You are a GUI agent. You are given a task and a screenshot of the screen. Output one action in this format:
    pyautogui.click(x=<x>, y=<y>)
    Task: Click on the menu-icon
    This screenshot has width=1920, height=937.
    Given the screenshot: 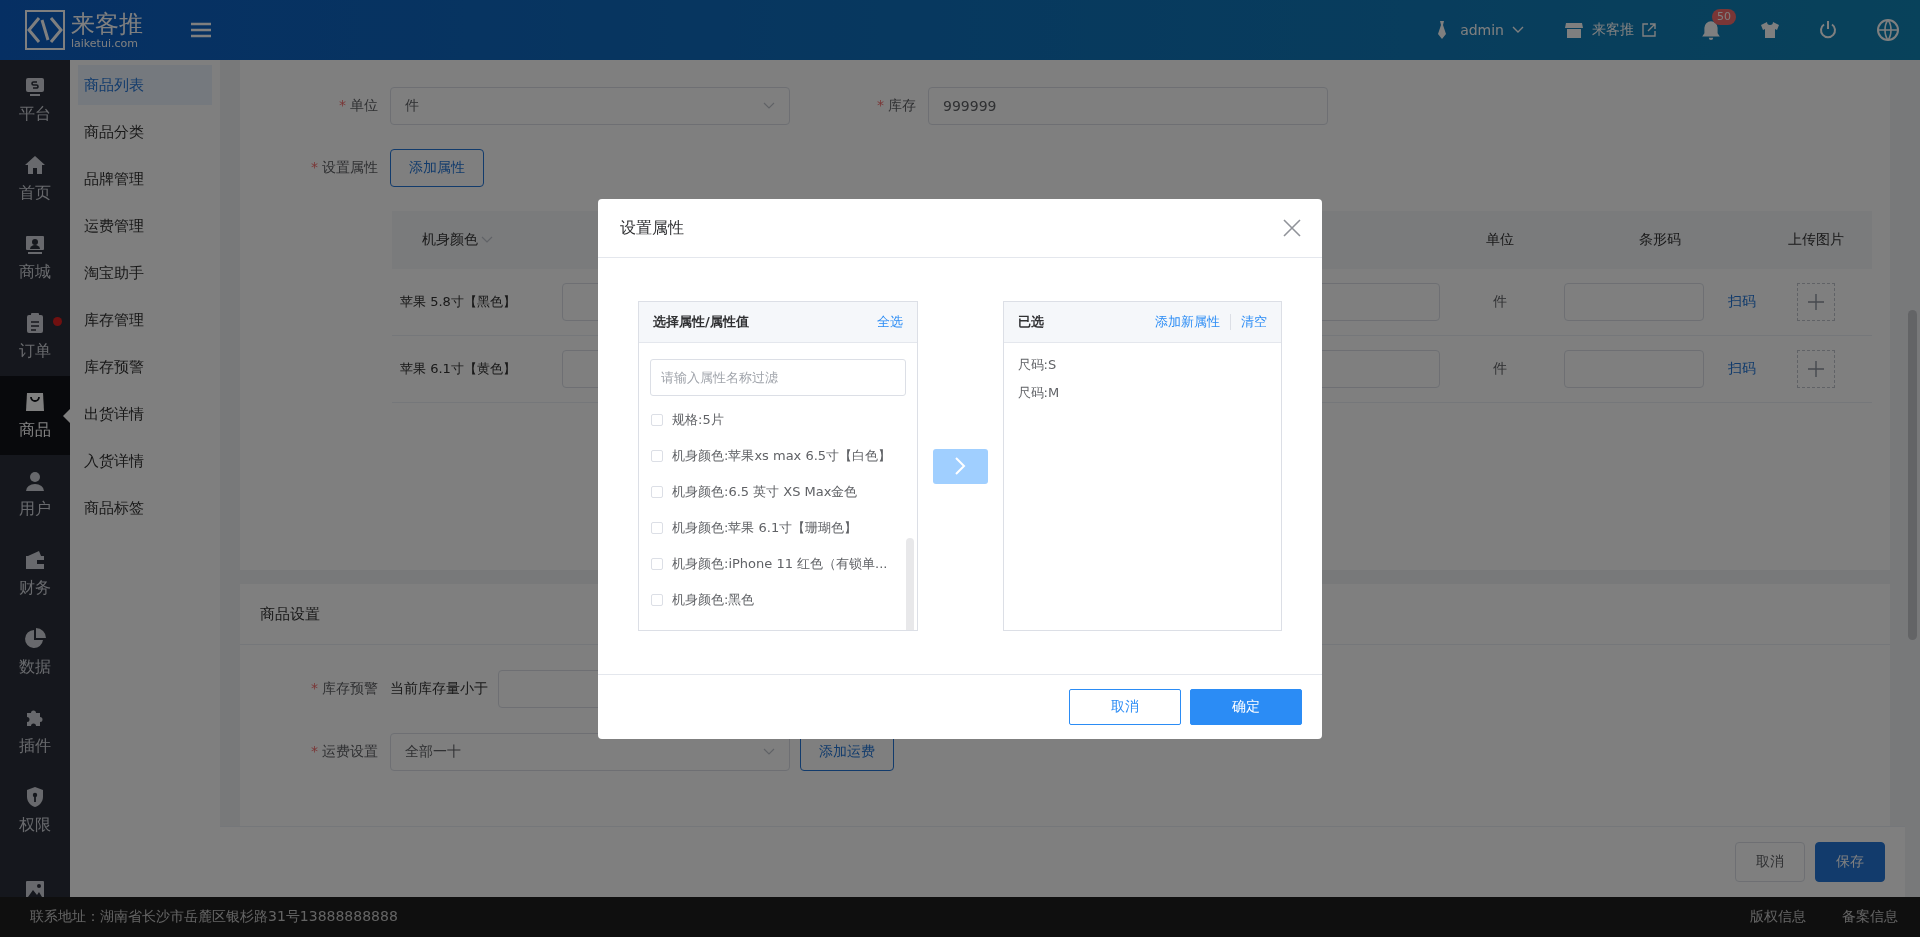 What is the action you would take?
    pyautogui.click(x=201, y=30)
    